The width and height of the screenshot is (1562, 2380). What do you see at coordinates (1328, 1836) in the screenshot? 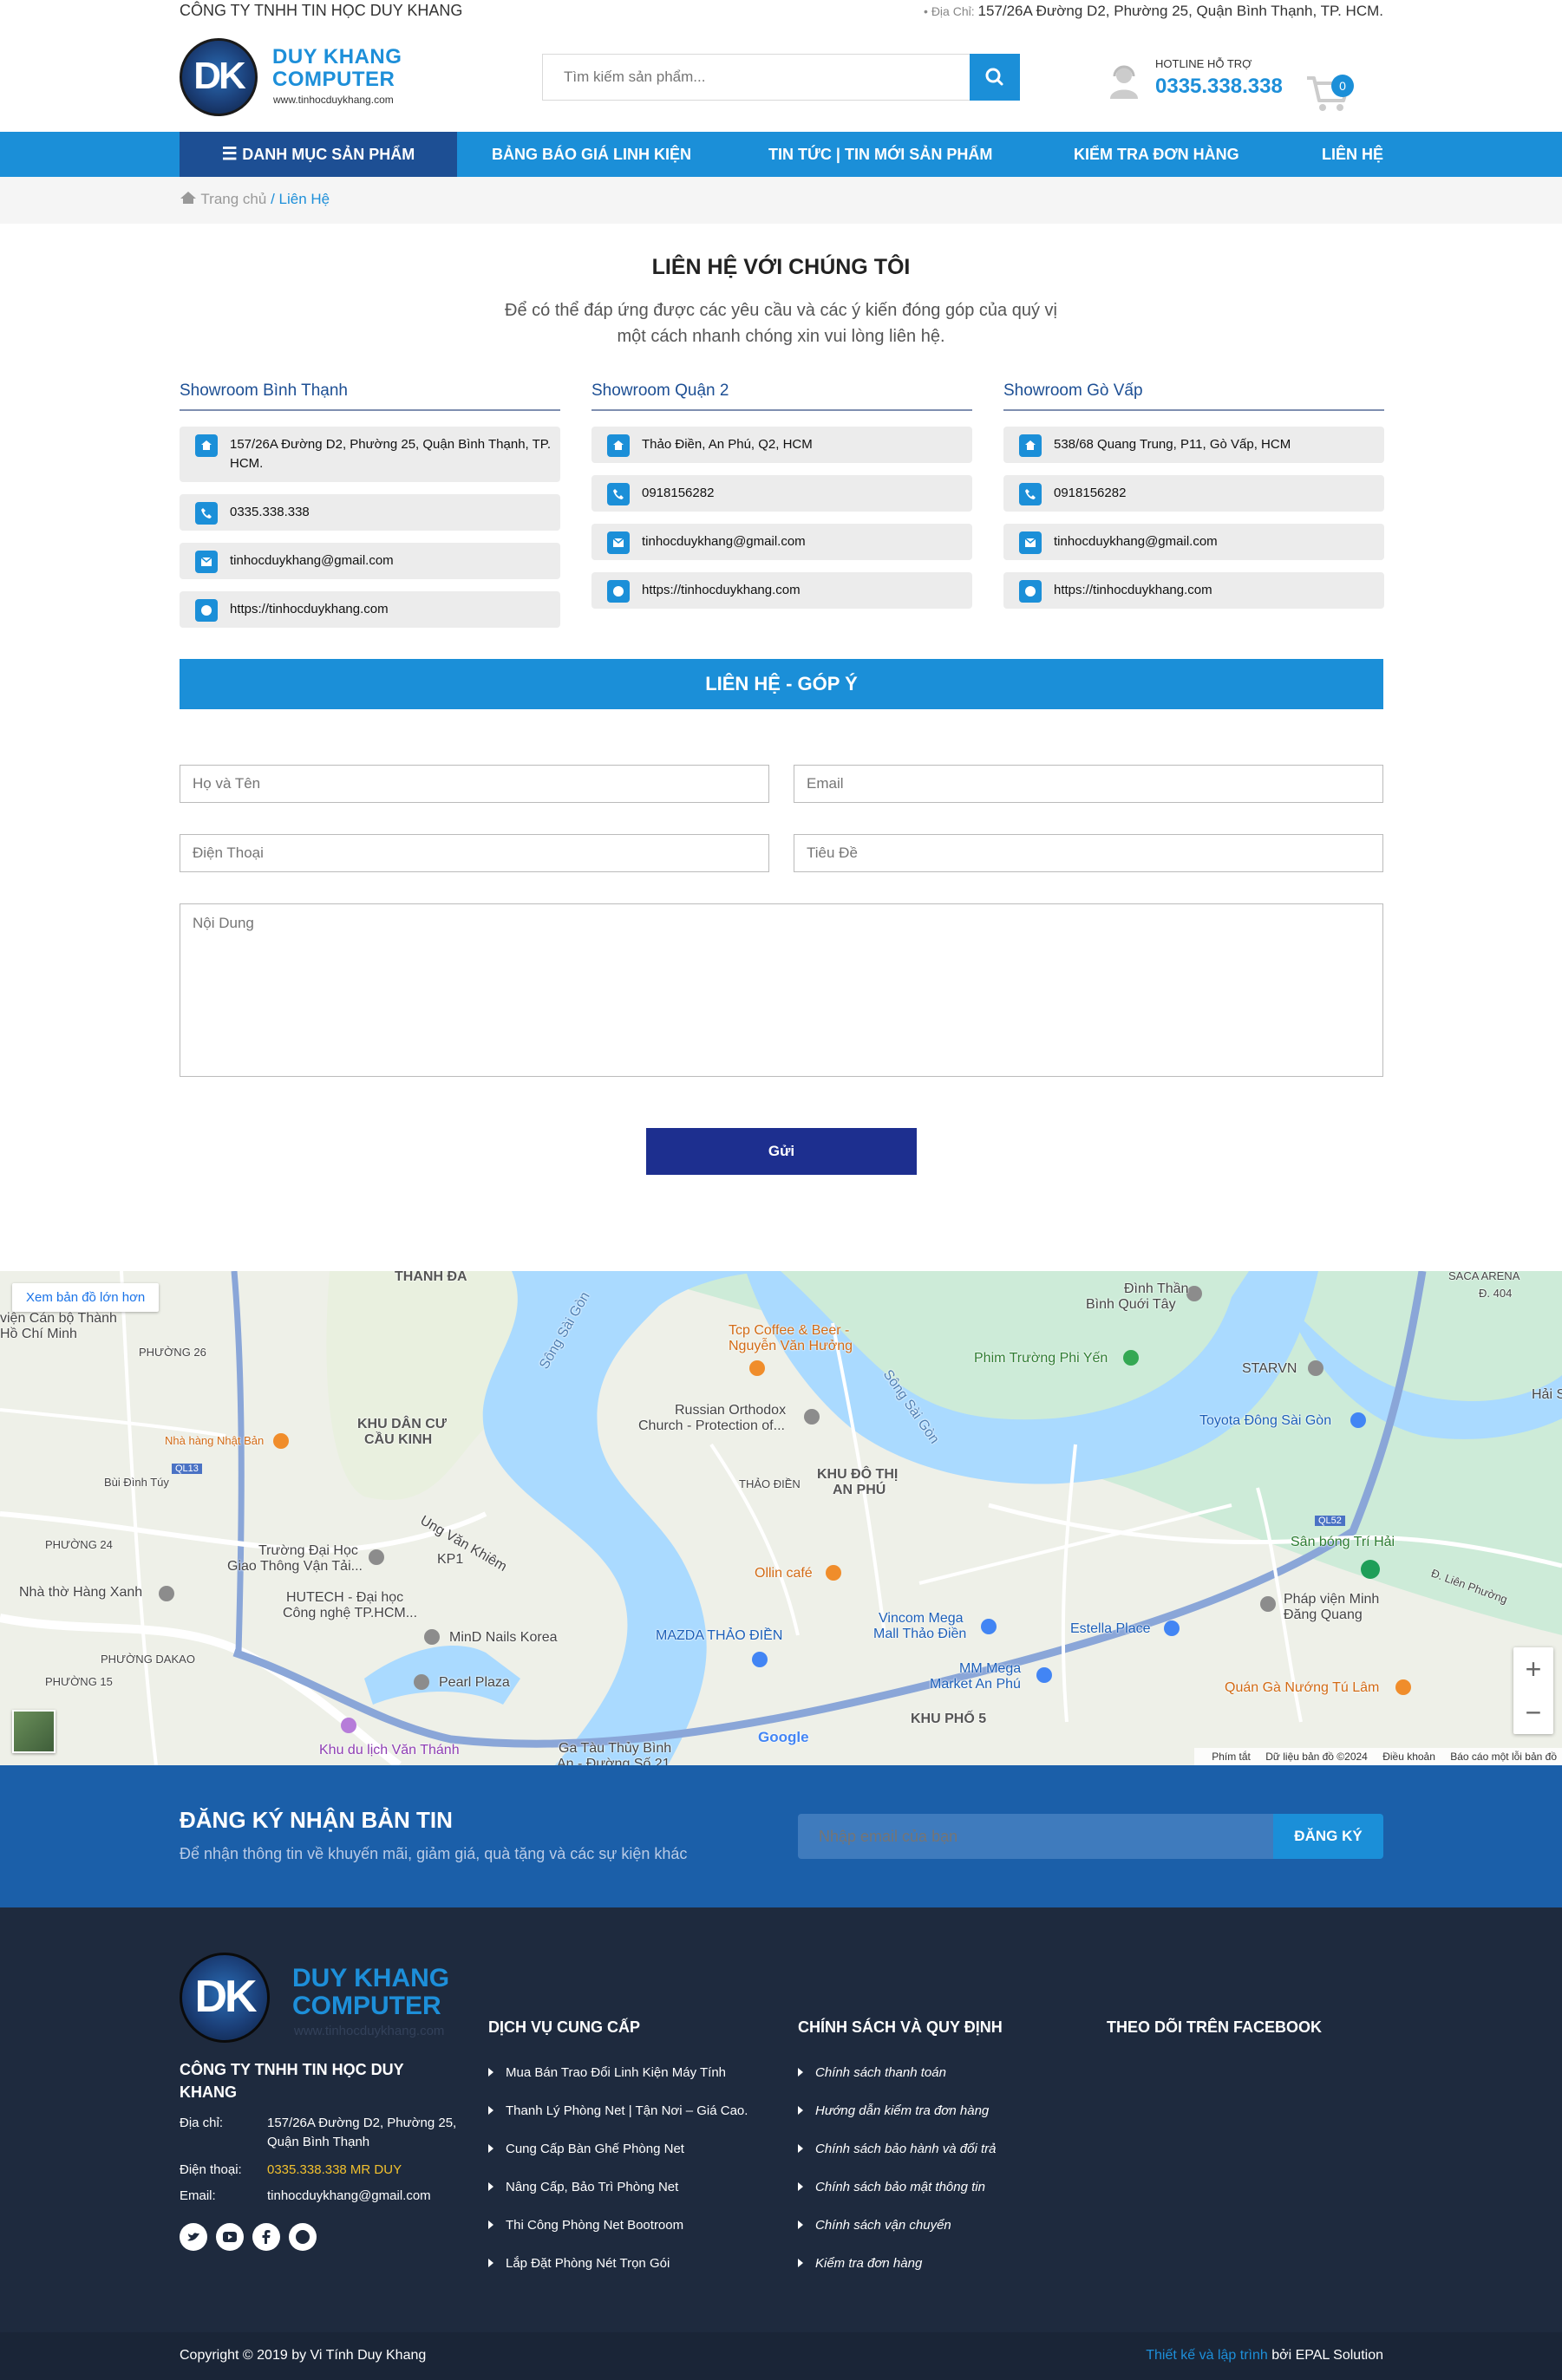
I see `newsletter-subscribe-button: ĐĂNG KÝ` at bounding box center [1328, 1836].